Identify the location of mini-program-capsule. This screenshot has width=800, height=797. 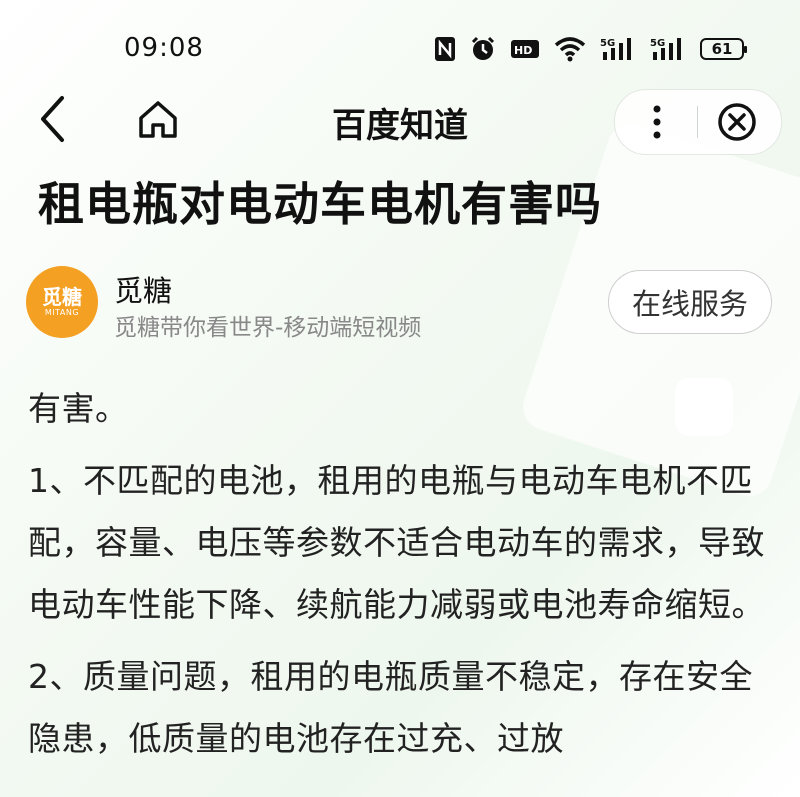
(698, 122).